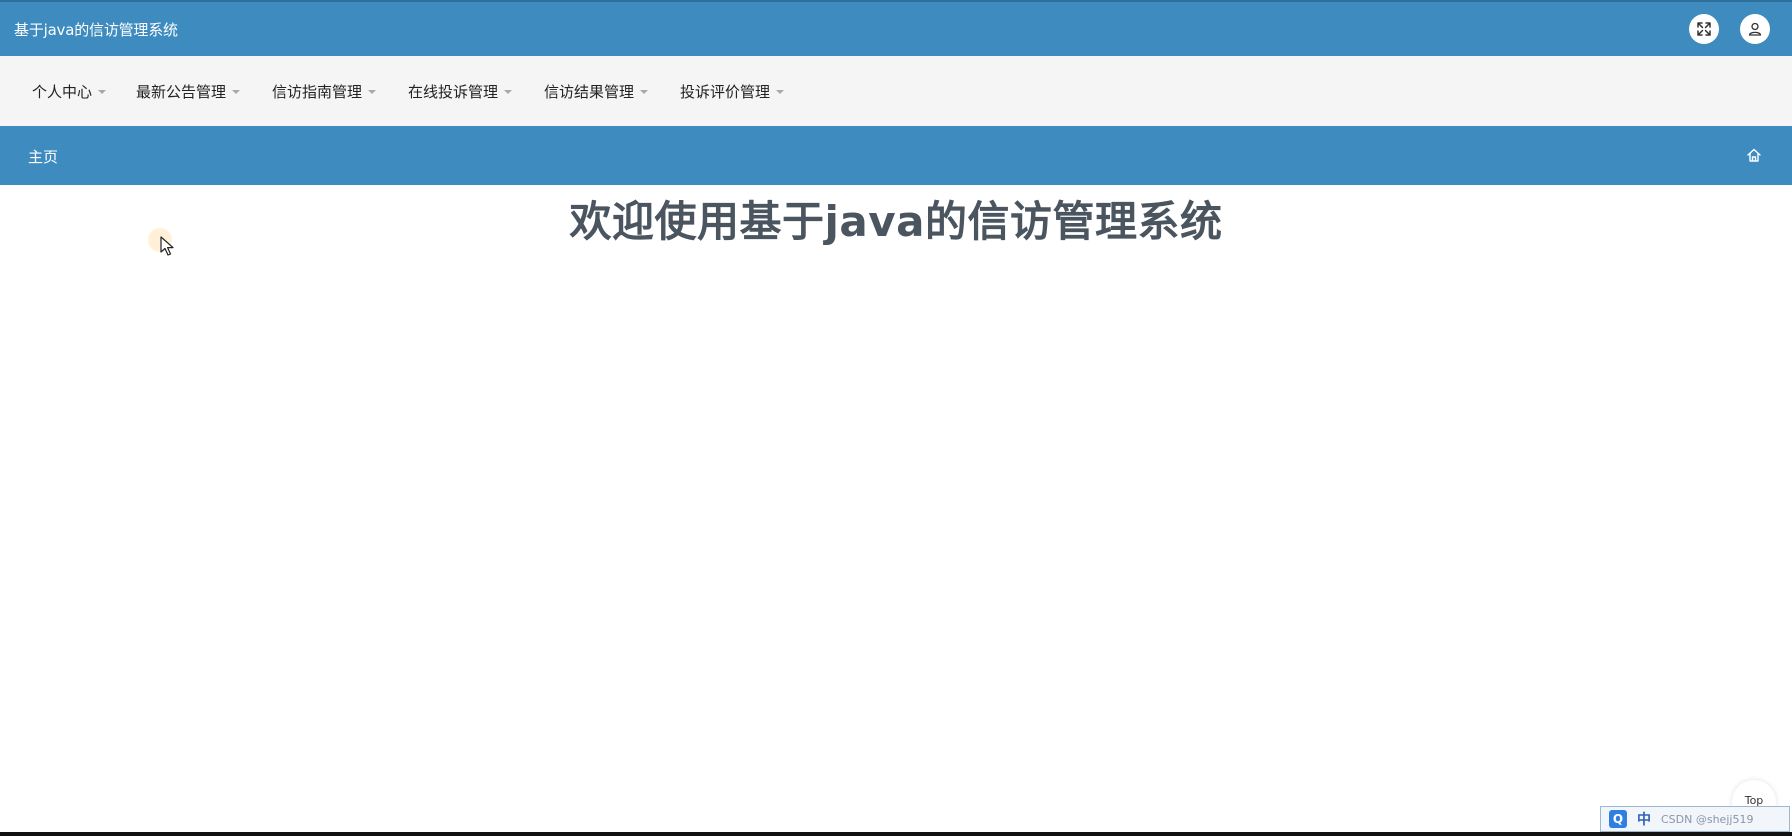  I want to click on fullscreen-toggle-icon, so click(1704, 29).